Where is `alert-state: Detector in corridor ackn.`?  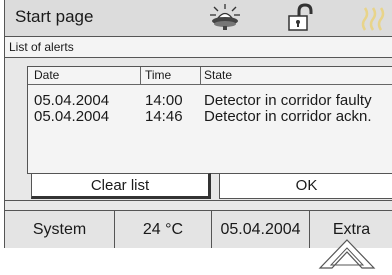 alert-state: Detector in corridor ackn. is located at coordinates (288, 116).